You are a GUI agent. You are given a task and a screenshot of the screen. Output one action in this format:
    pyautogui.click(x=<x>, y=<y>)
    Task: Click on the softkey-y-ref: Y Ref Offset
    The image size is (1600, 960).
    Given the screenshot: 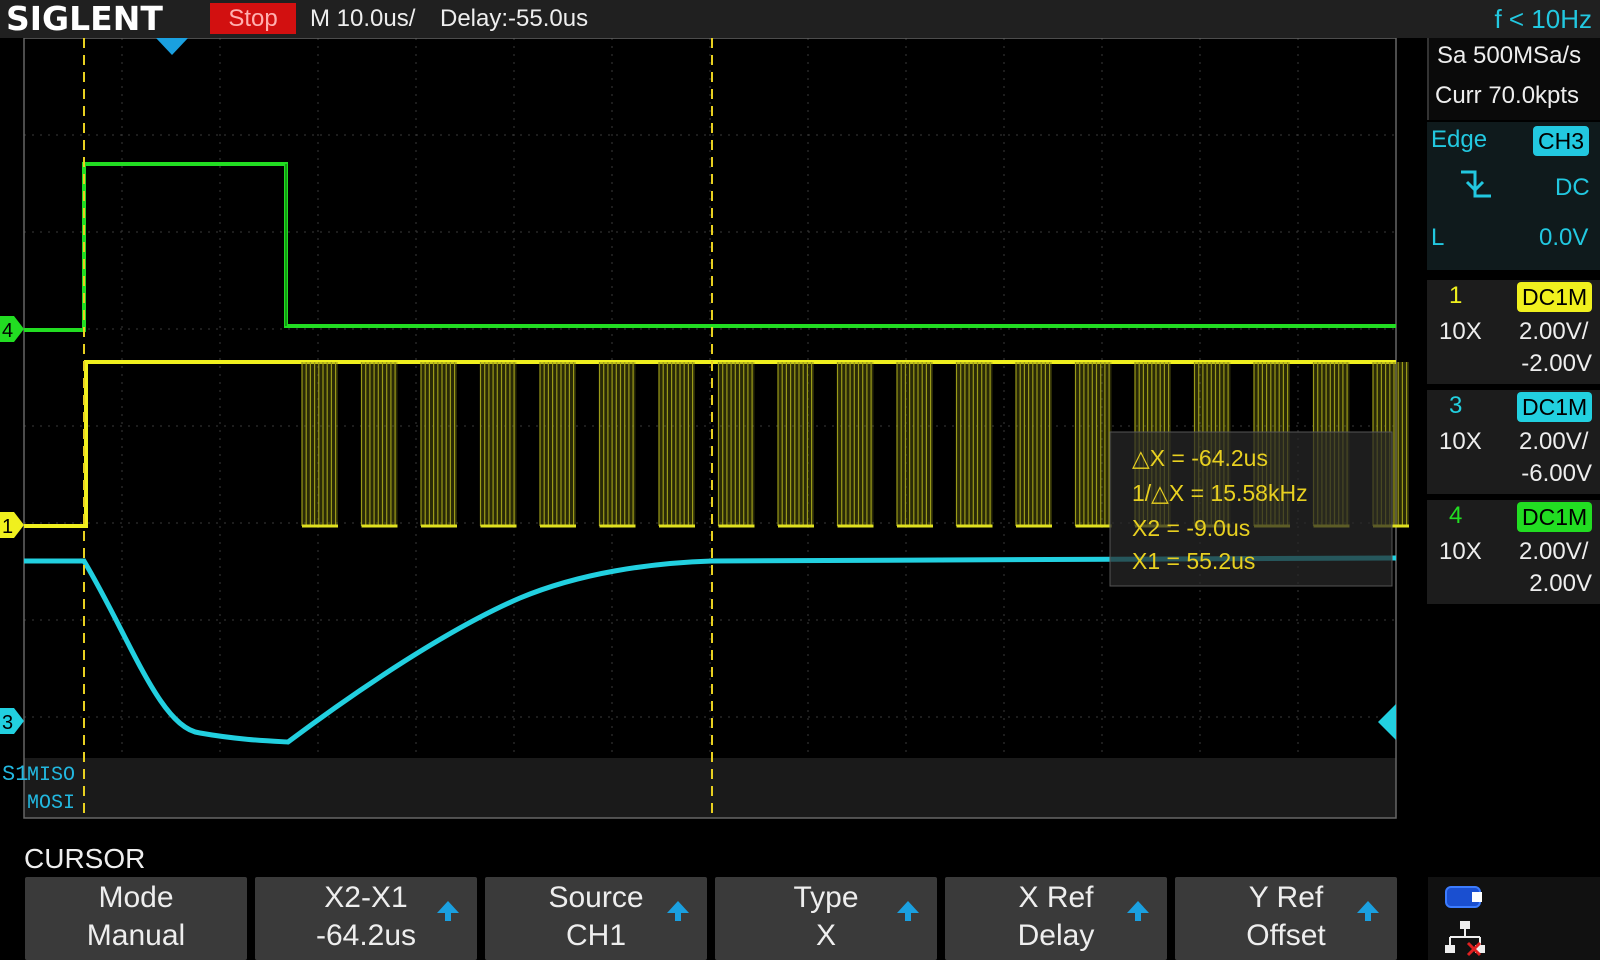 What is the action you would take?
    pyautogui.click(x=1286, y=918)
    